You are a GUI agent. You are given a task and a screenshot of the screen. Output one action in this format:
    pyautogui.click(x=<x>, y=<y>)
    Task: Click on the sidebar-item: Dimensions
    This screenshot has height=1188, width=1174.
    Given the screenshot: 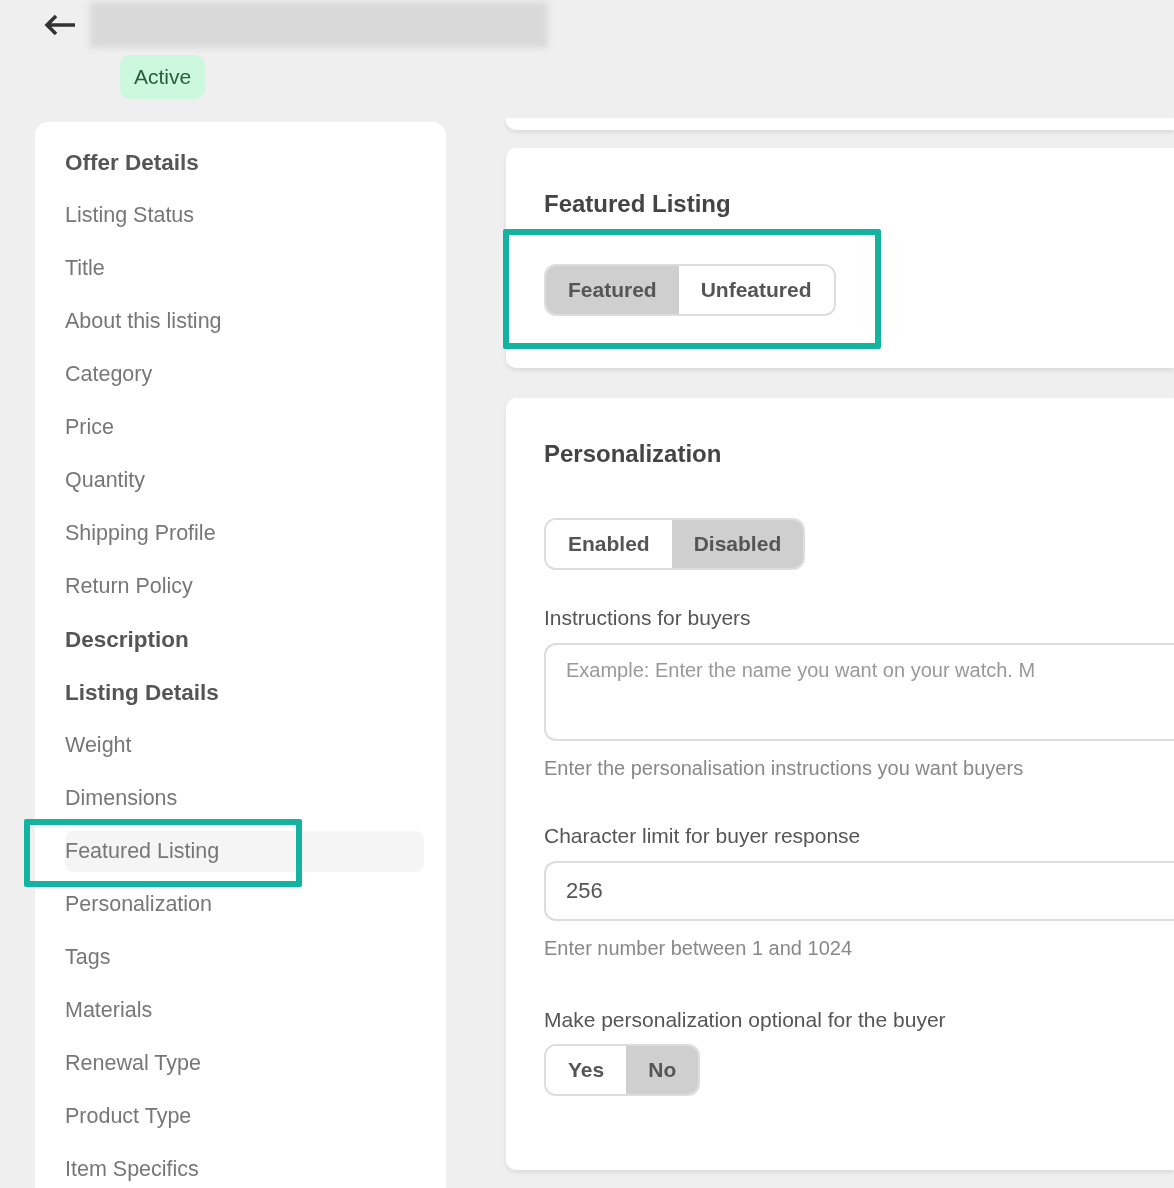 What is the action you would take?
    pyautogui.click(x=244, y=798)
    